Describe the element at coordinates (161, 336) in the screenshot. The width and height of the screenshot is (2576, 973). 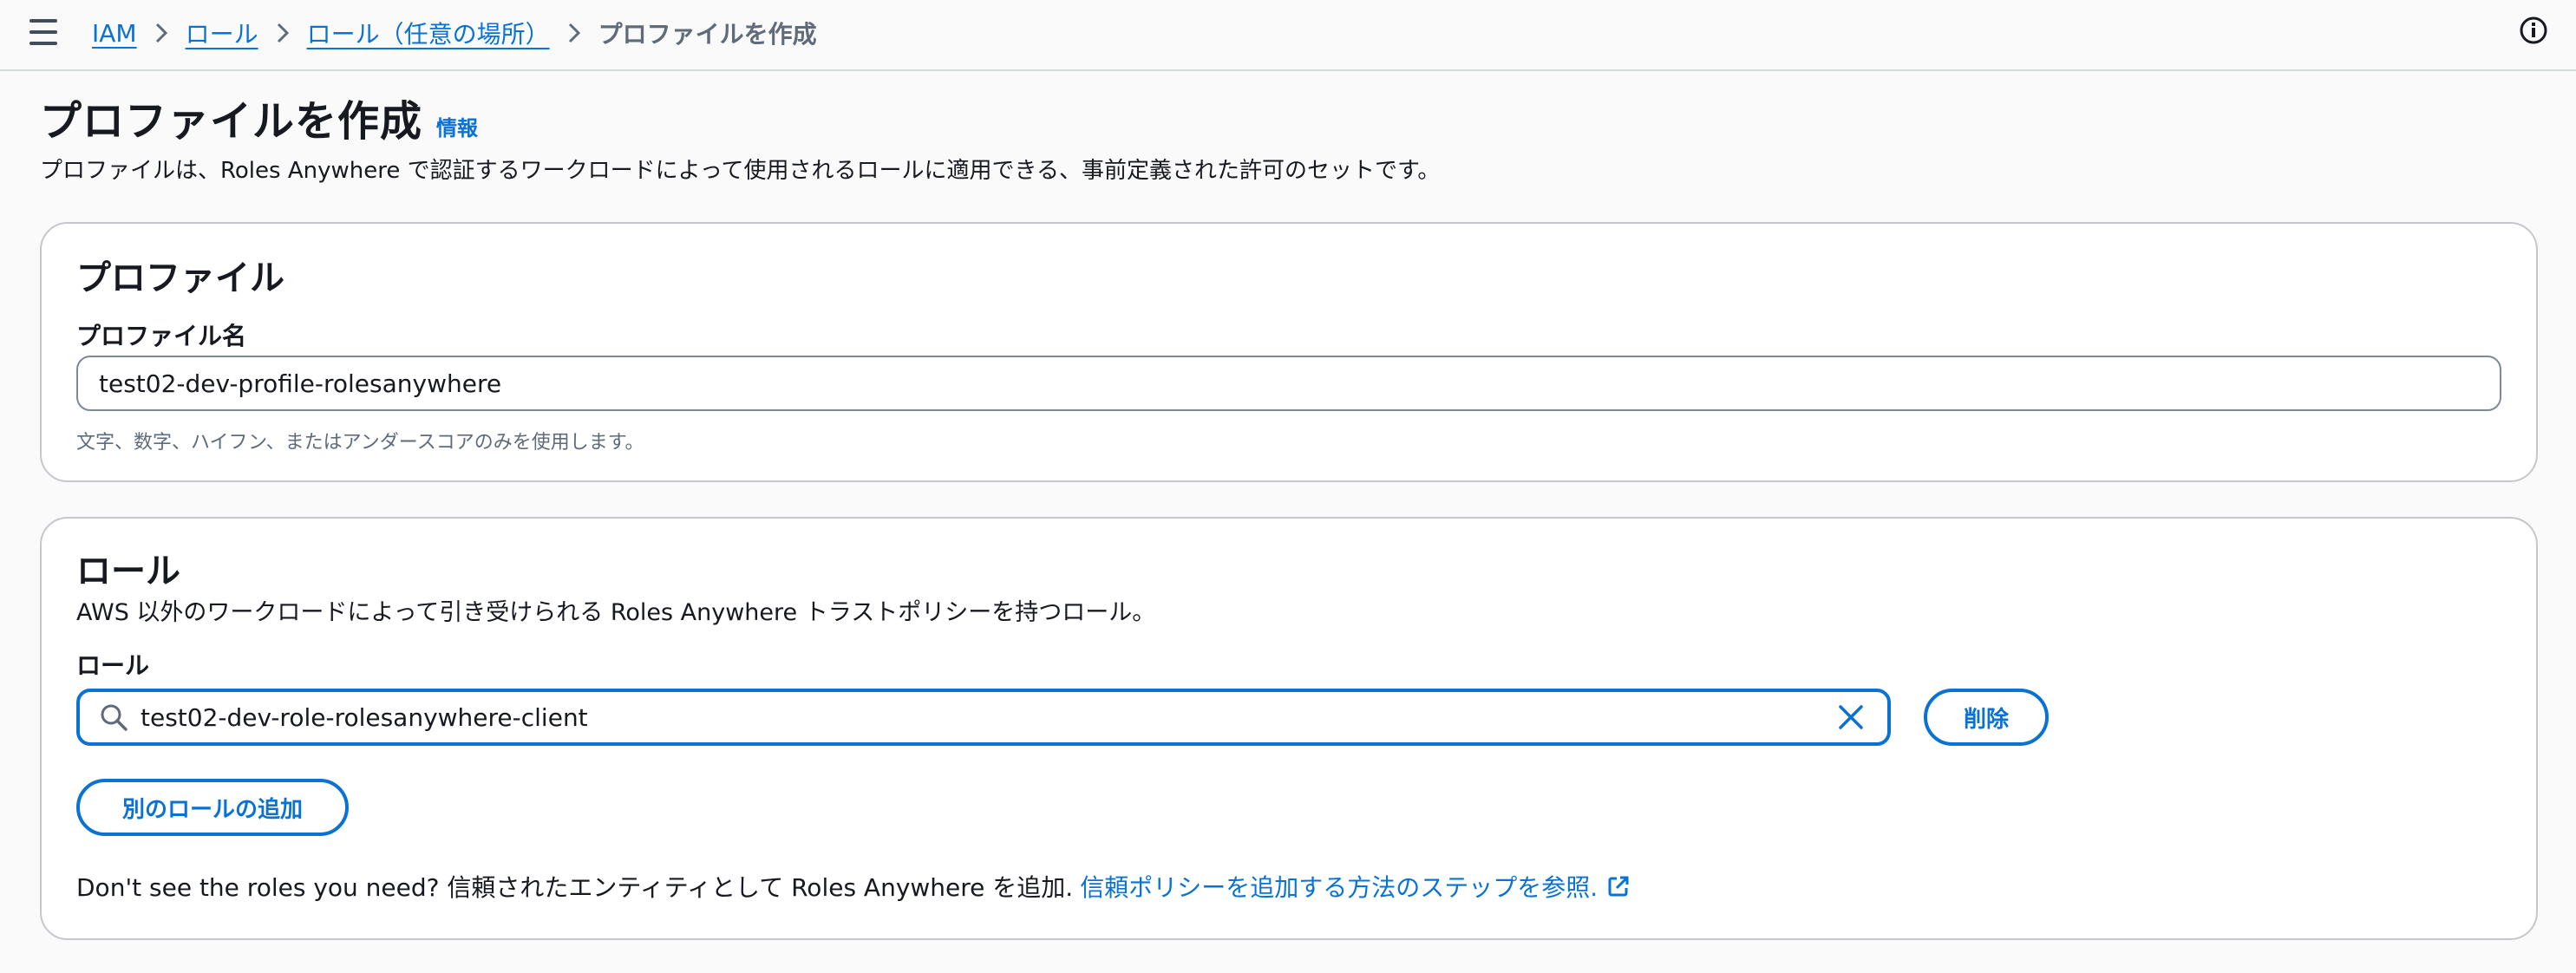
I see `profile-name-label: プロファイル名` at that location.